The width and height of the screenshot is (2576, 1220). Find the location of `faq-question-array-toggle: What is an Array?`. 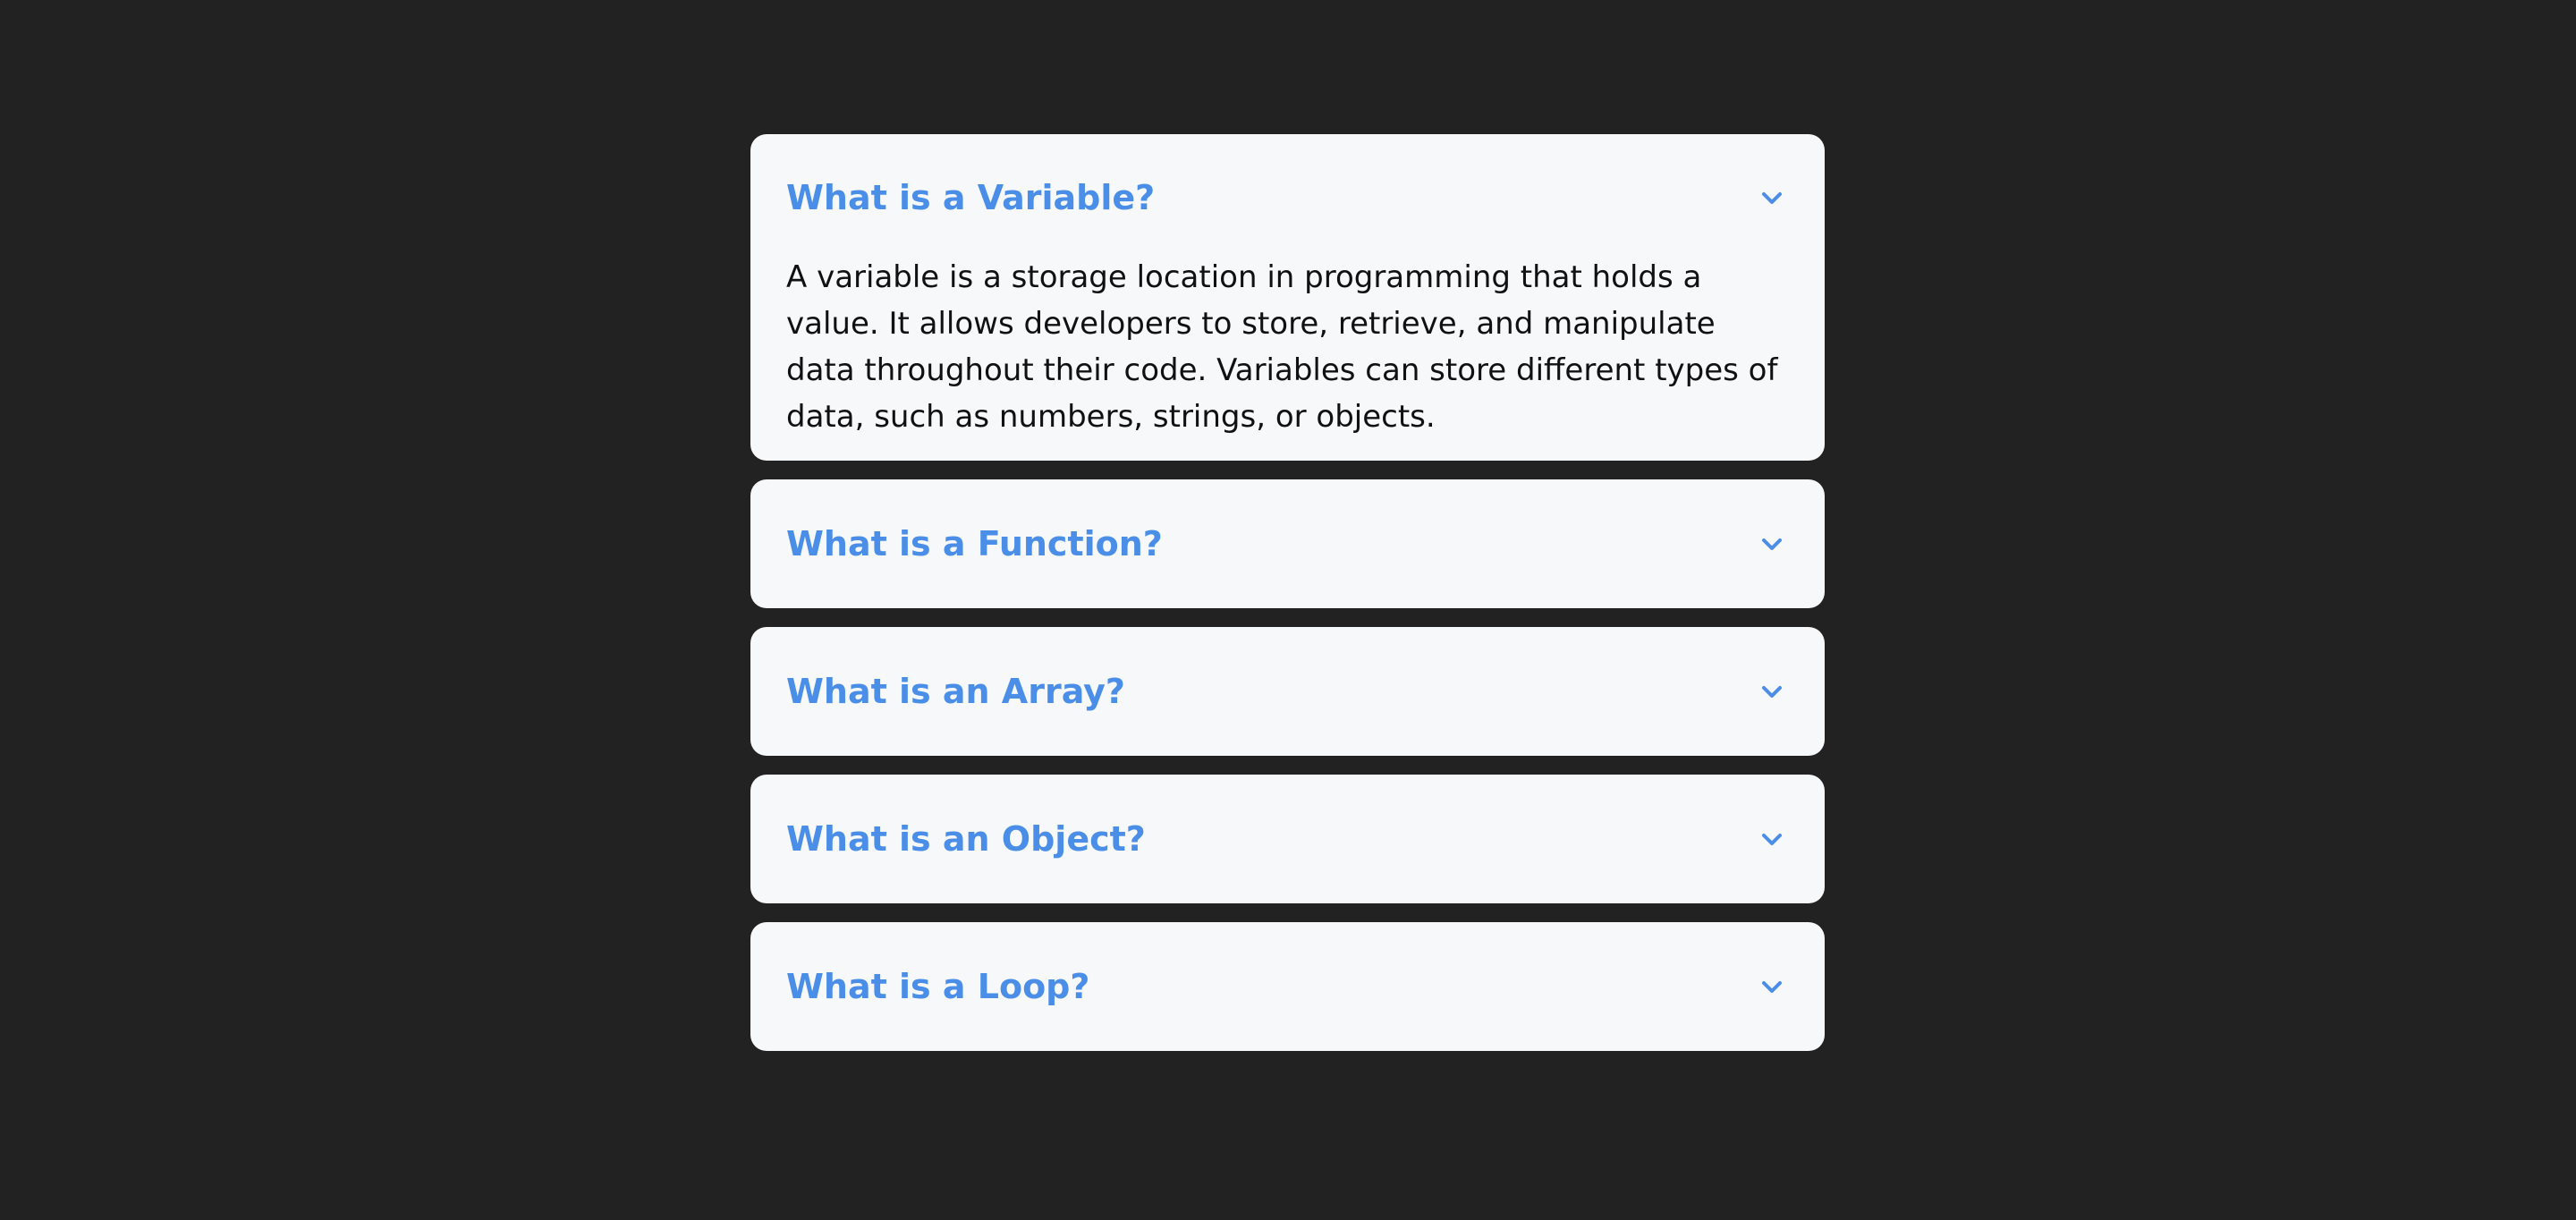

faq-question-array-toggle: What is an Array? is located at coordinates (1287, 691).